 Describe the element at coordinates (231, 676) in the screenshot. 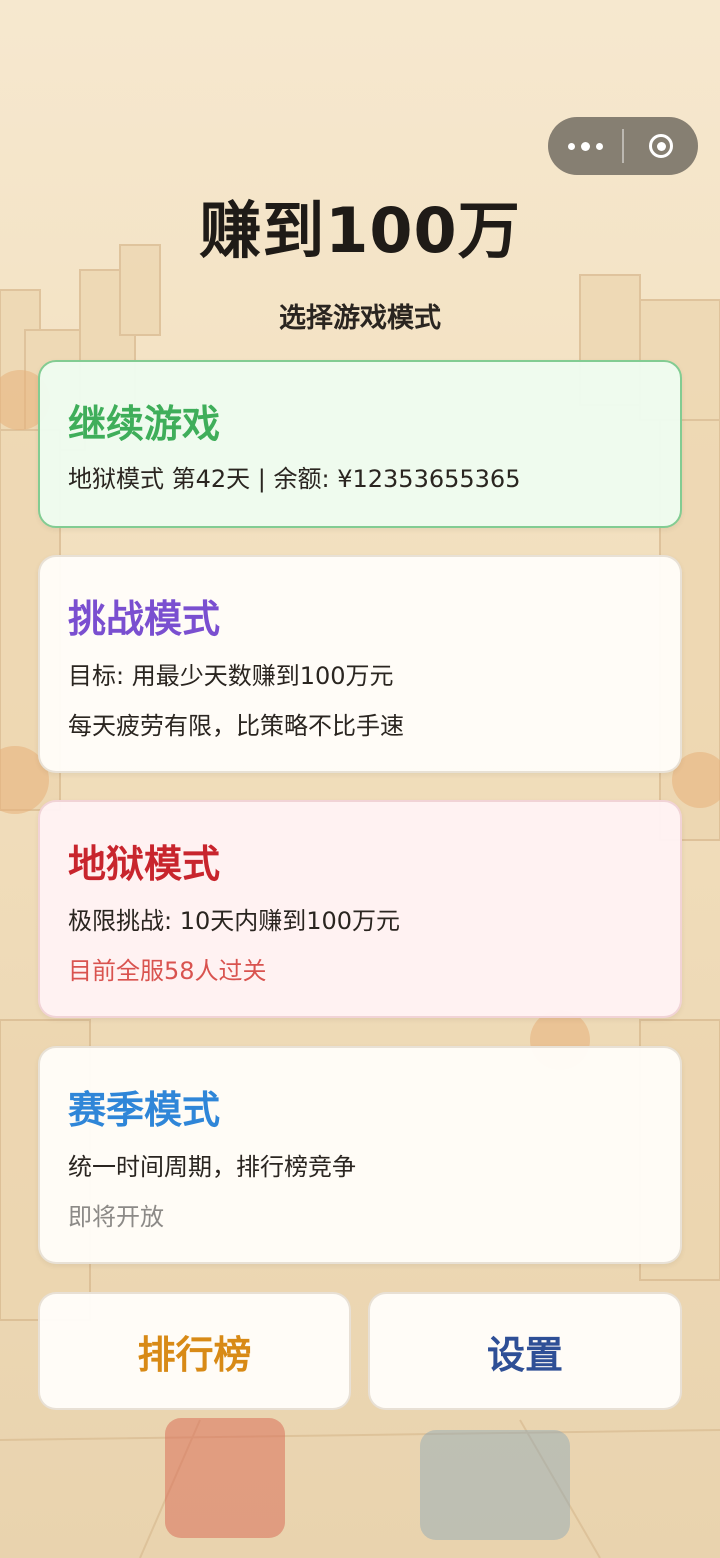

I see `challenge-mode-goal: 目标: 用最少天数赚到100万元` at that location.